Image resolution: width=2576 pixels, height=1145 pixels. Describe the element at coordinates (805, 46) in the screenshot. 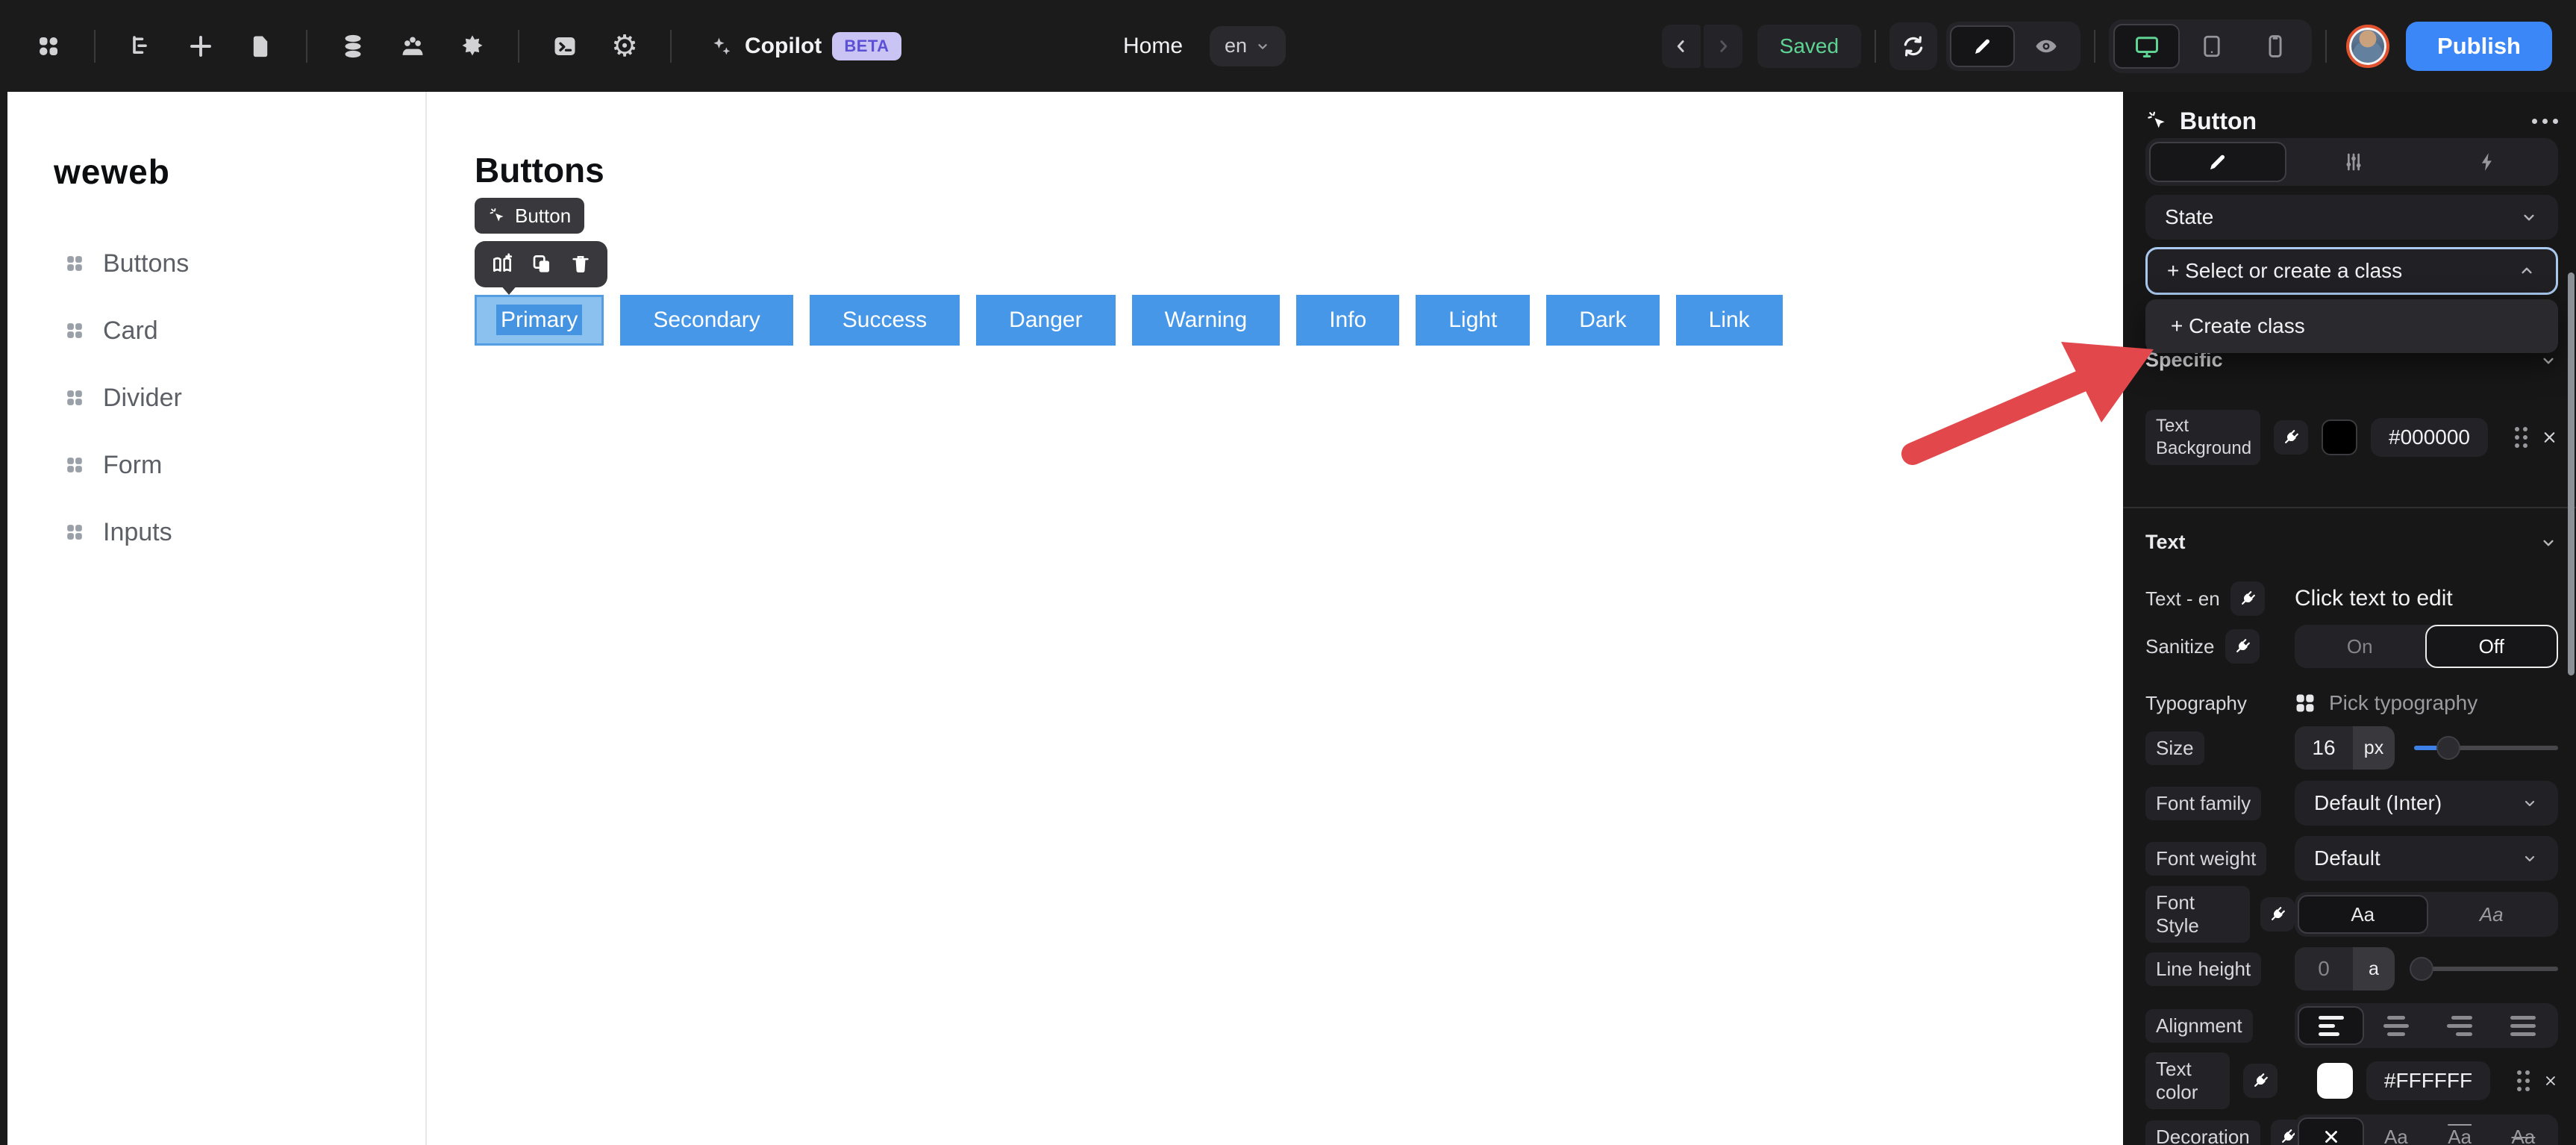

I see `copilot-button: Copilot BETA` at that location.